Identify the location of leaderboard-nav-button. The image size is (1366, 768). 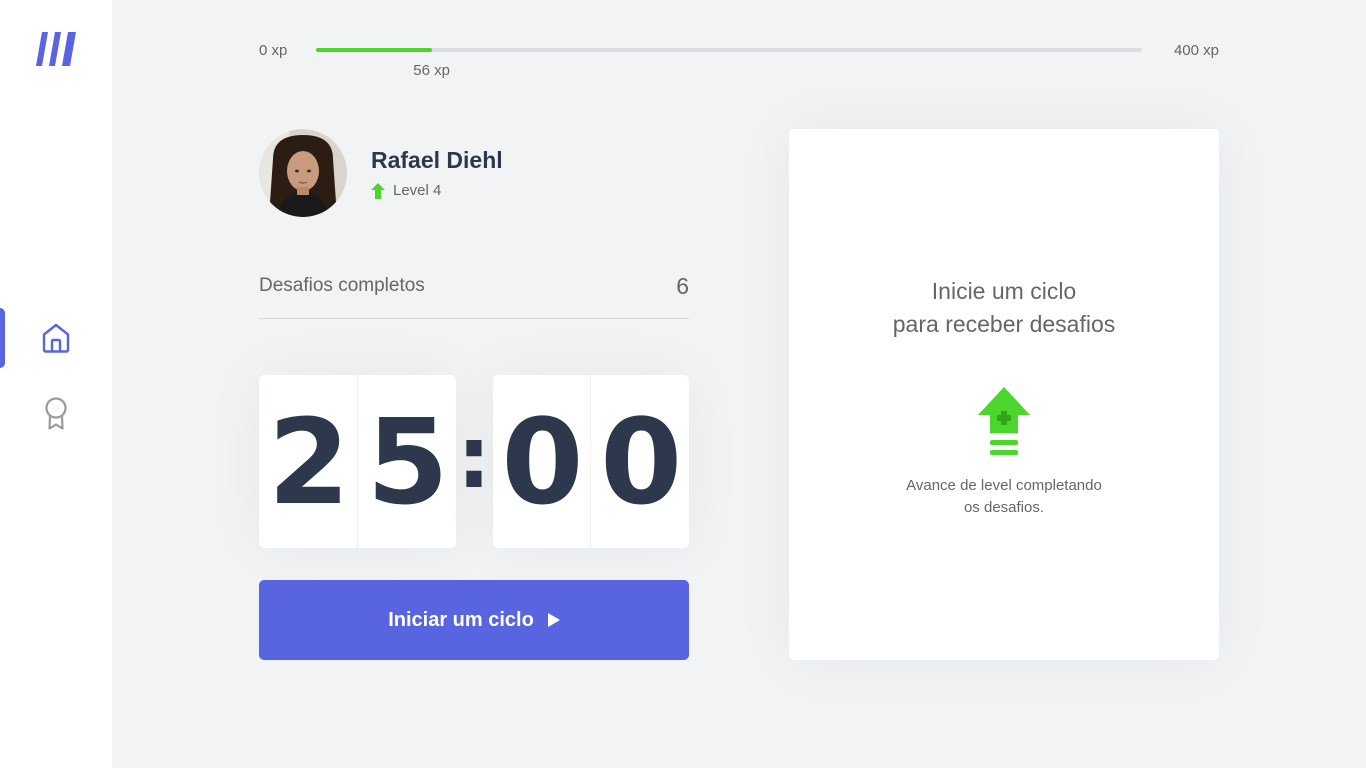
(56, 414).